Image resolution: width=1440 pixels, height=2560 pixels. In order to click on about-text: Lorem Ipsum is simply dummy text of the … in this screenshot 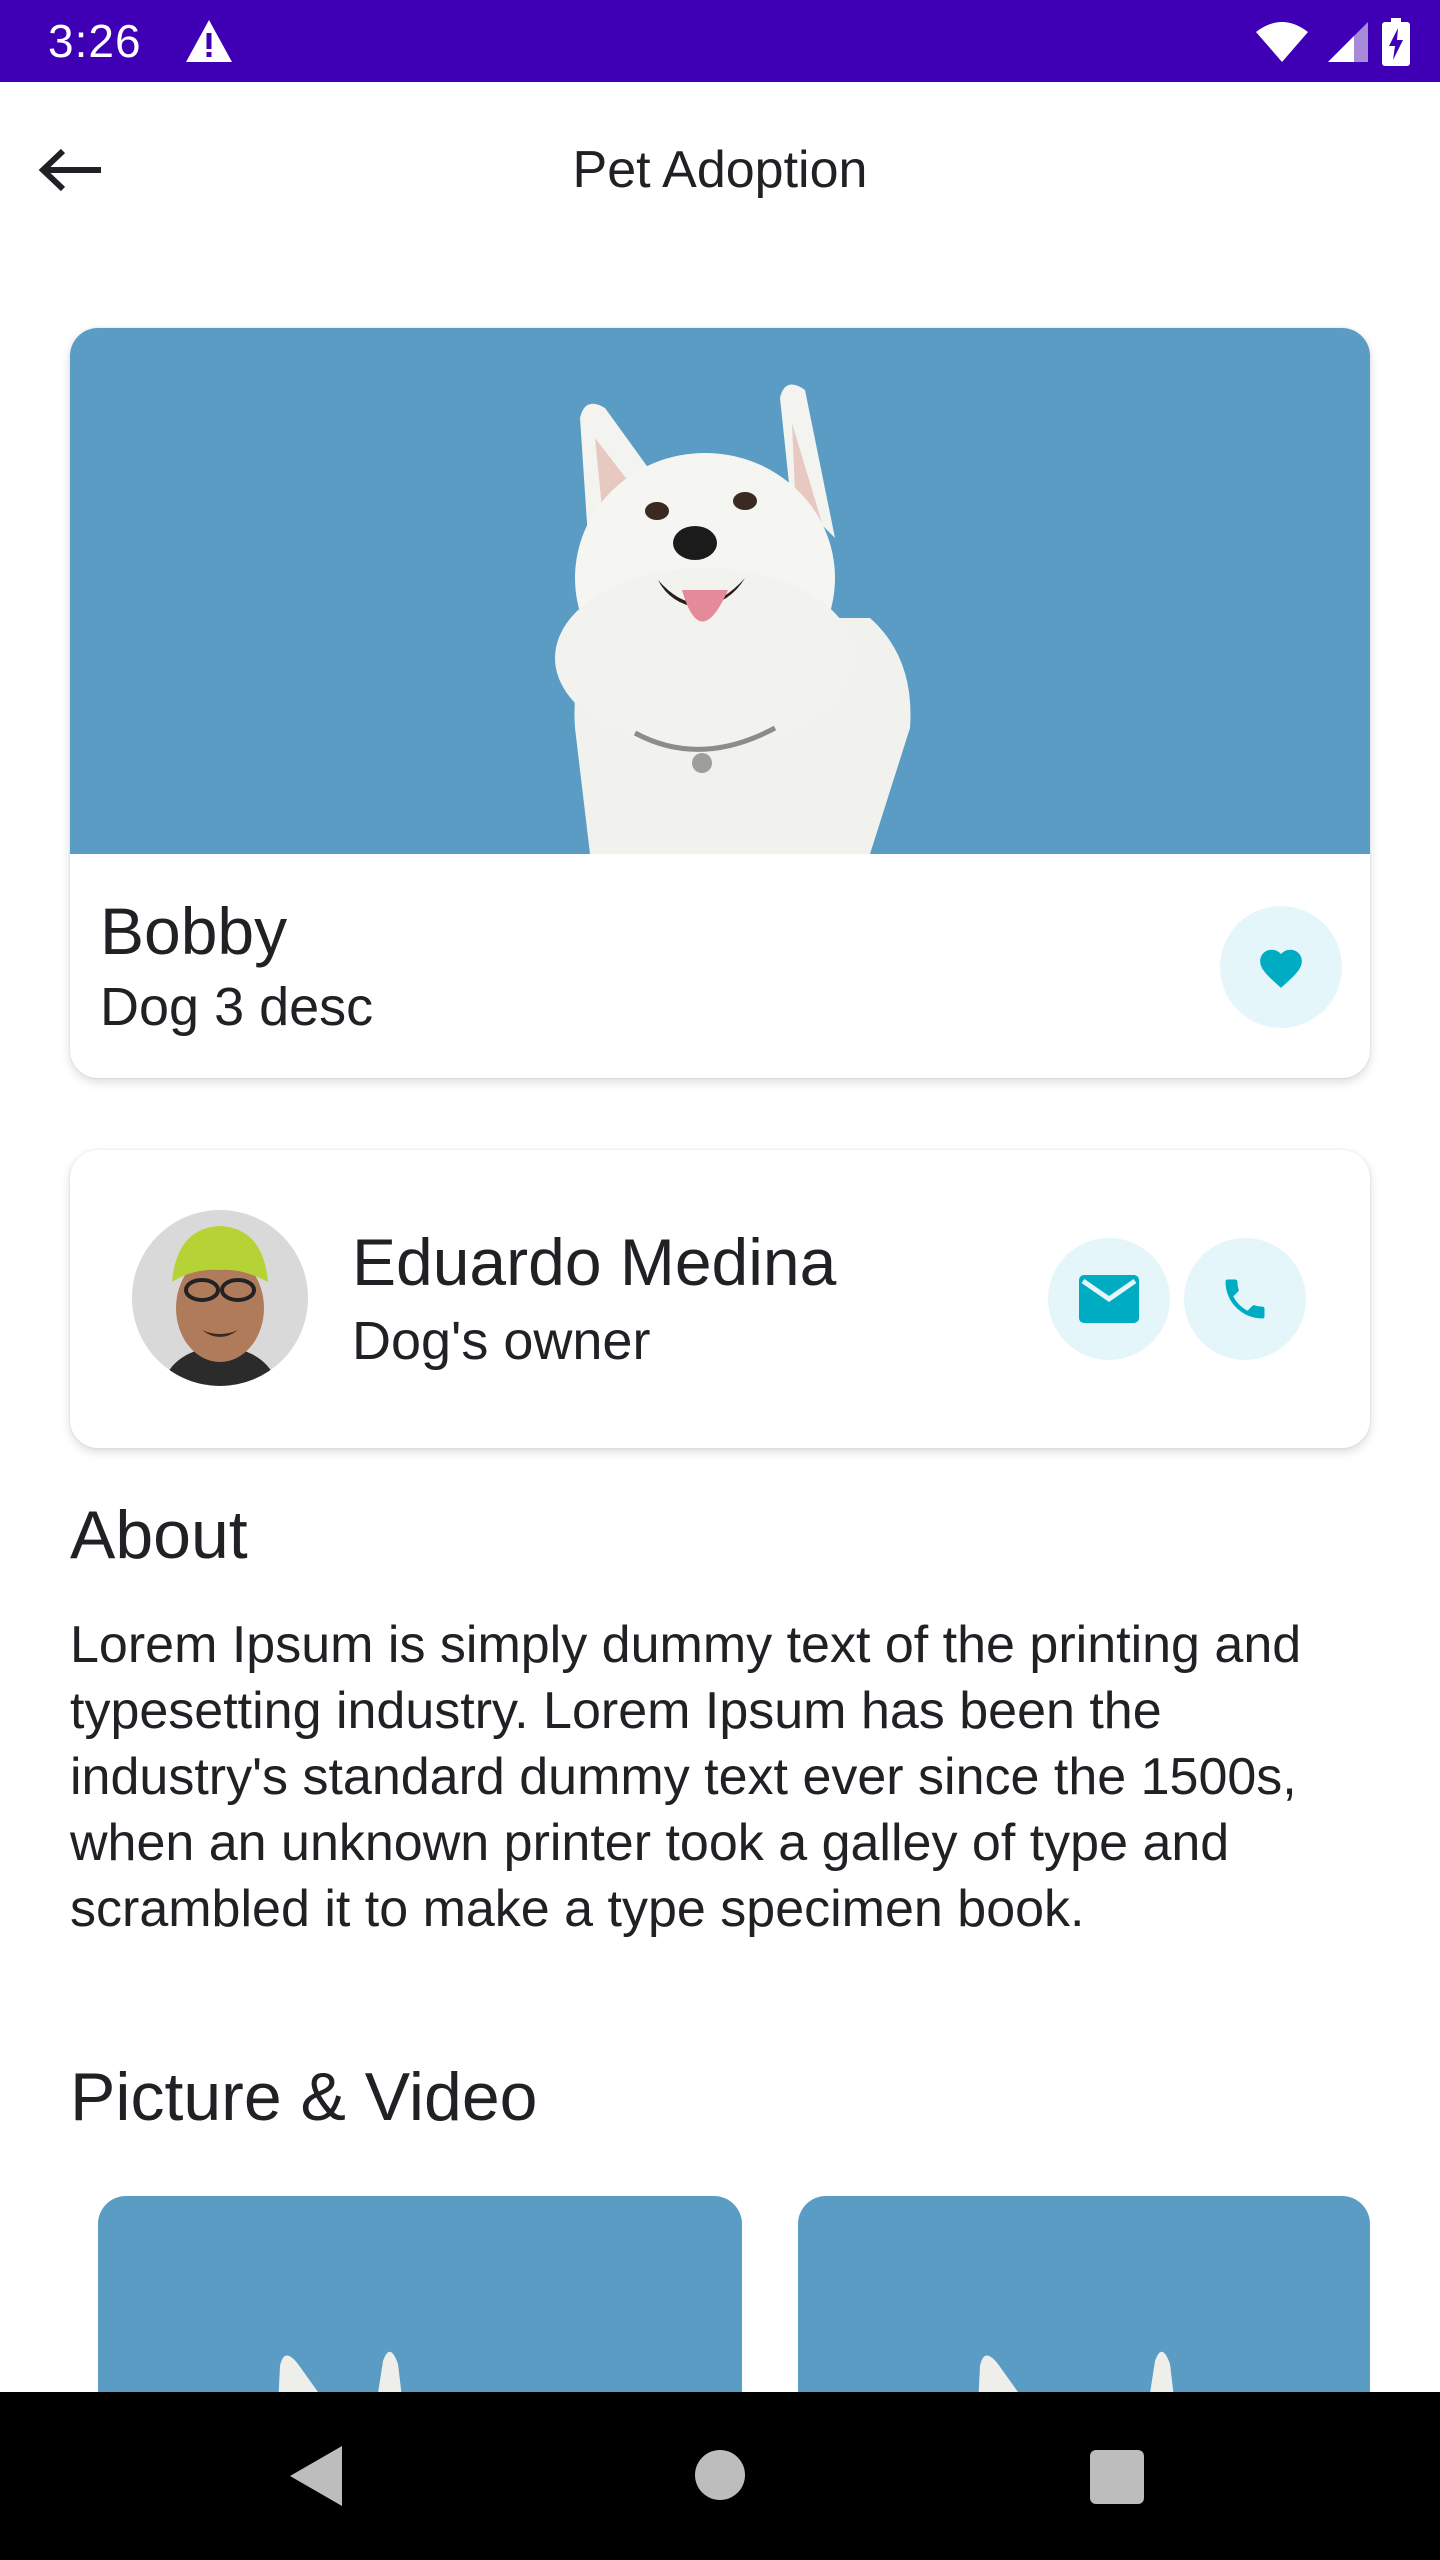, I will do `click(686, 1777)`.